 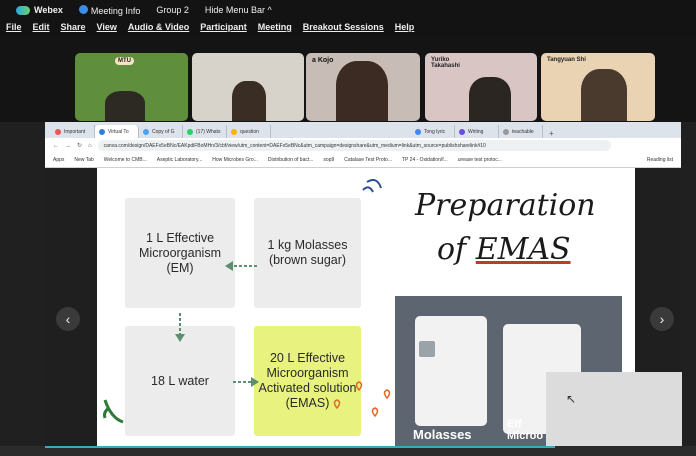 I want to click on browser-tab: Important, so click(x=73, y=131).